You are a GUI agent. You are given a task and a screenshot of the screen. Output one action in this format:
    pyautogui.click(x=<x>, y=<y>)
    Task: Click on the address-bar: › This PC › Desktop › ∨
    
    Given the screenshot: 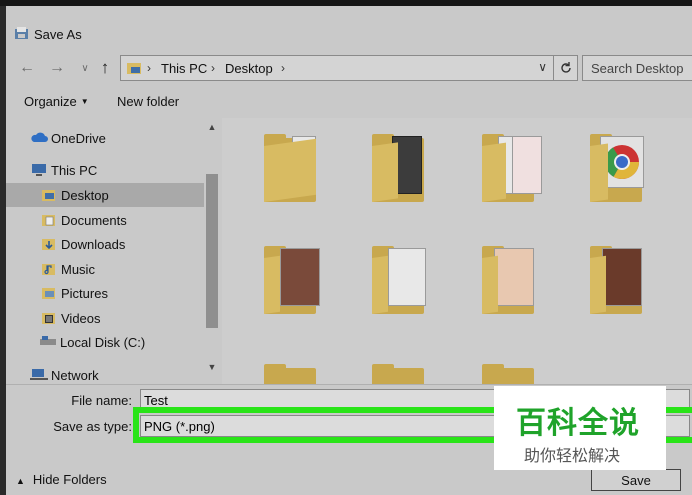 What is the action you would take?
    pyautogui.click(x=349, y=68)
    